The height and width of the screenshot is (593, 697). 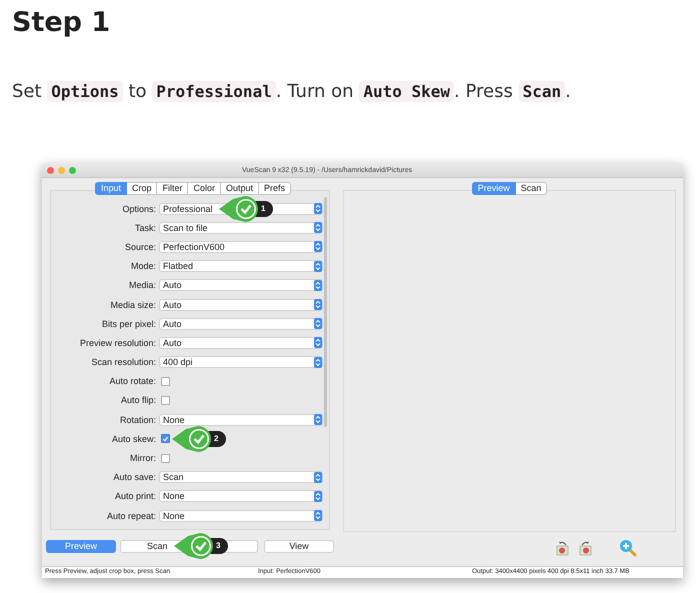 What do you see at coordinates (172, 188) in the screenshot?
I see `settings-tab: Filter` at bounding box center [172, 188].